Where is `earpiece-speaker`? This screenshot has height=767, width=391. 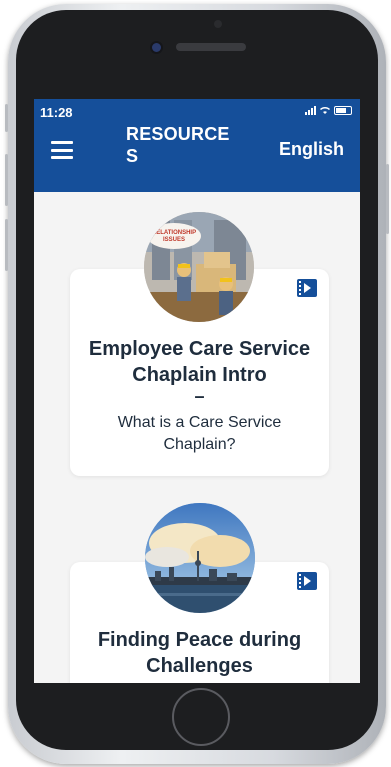 earpiece-speaker is located at coordinates (211, 47).